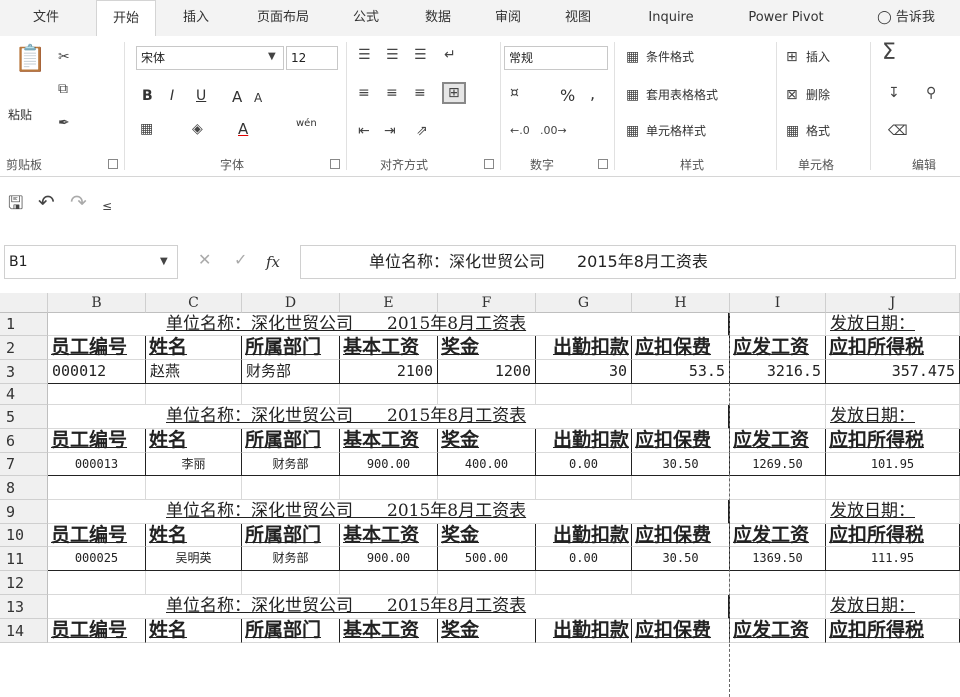 The image size is (960, 697). Describe the element at coordinates (97, 303) in the screenshot. I see `column-header-B: B` at that location.